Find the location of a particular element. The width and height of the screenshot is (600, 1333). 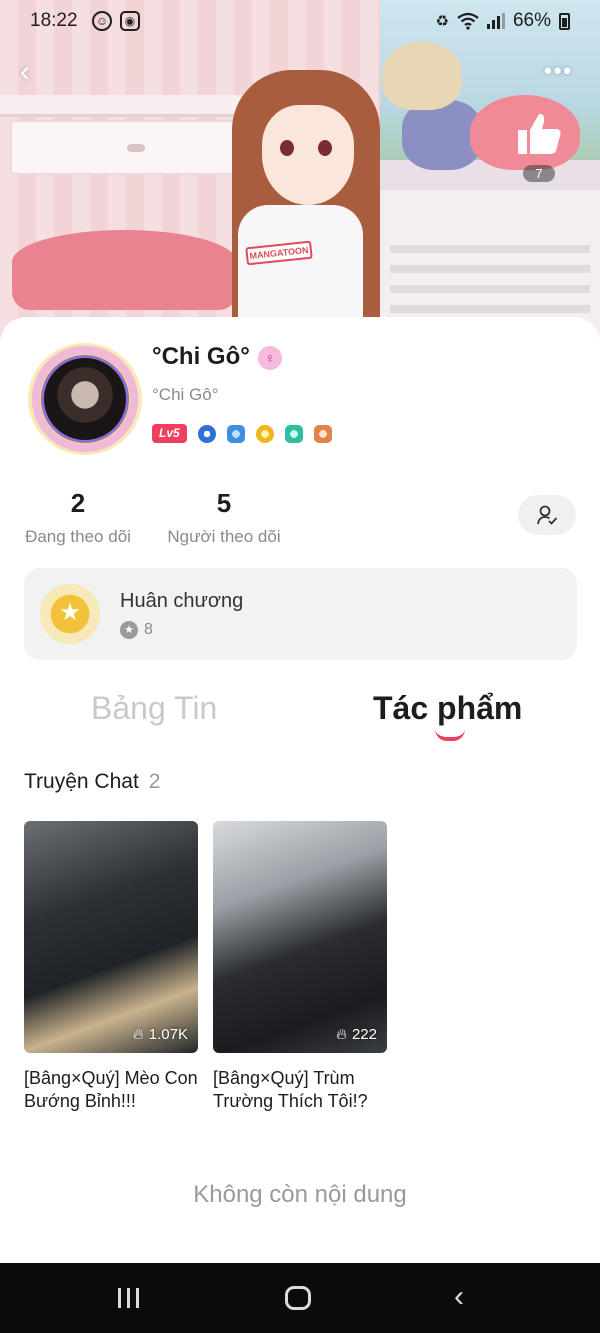

medals-title: Huân chương is located at coordinates (182, 601).